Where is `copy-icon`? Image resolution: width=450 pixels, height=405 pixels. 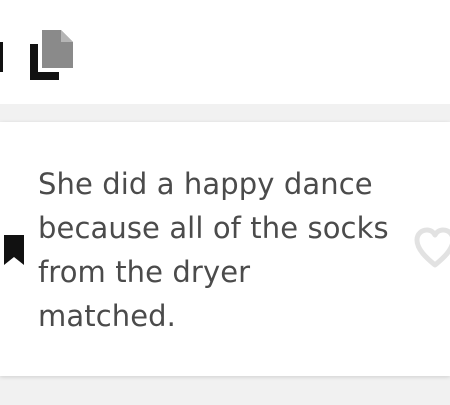 copy-icon is located at coordinates (51, 55).